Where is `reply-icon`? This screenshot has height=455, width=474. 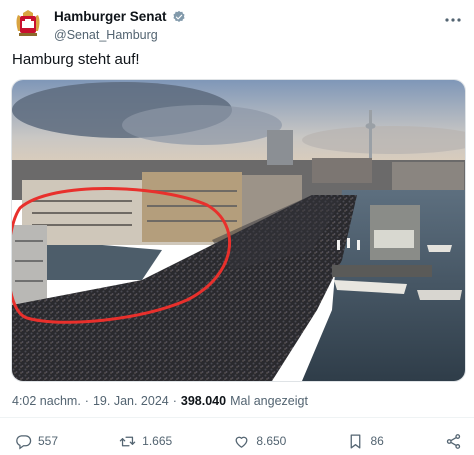 reply-icon is located at coordinates (24, 441).